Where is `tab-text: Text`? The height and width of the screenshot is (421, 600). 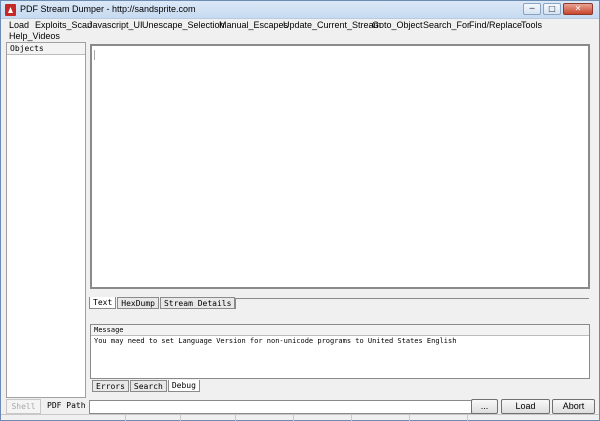
tab-text: Text is located at coordinates (103, 303).